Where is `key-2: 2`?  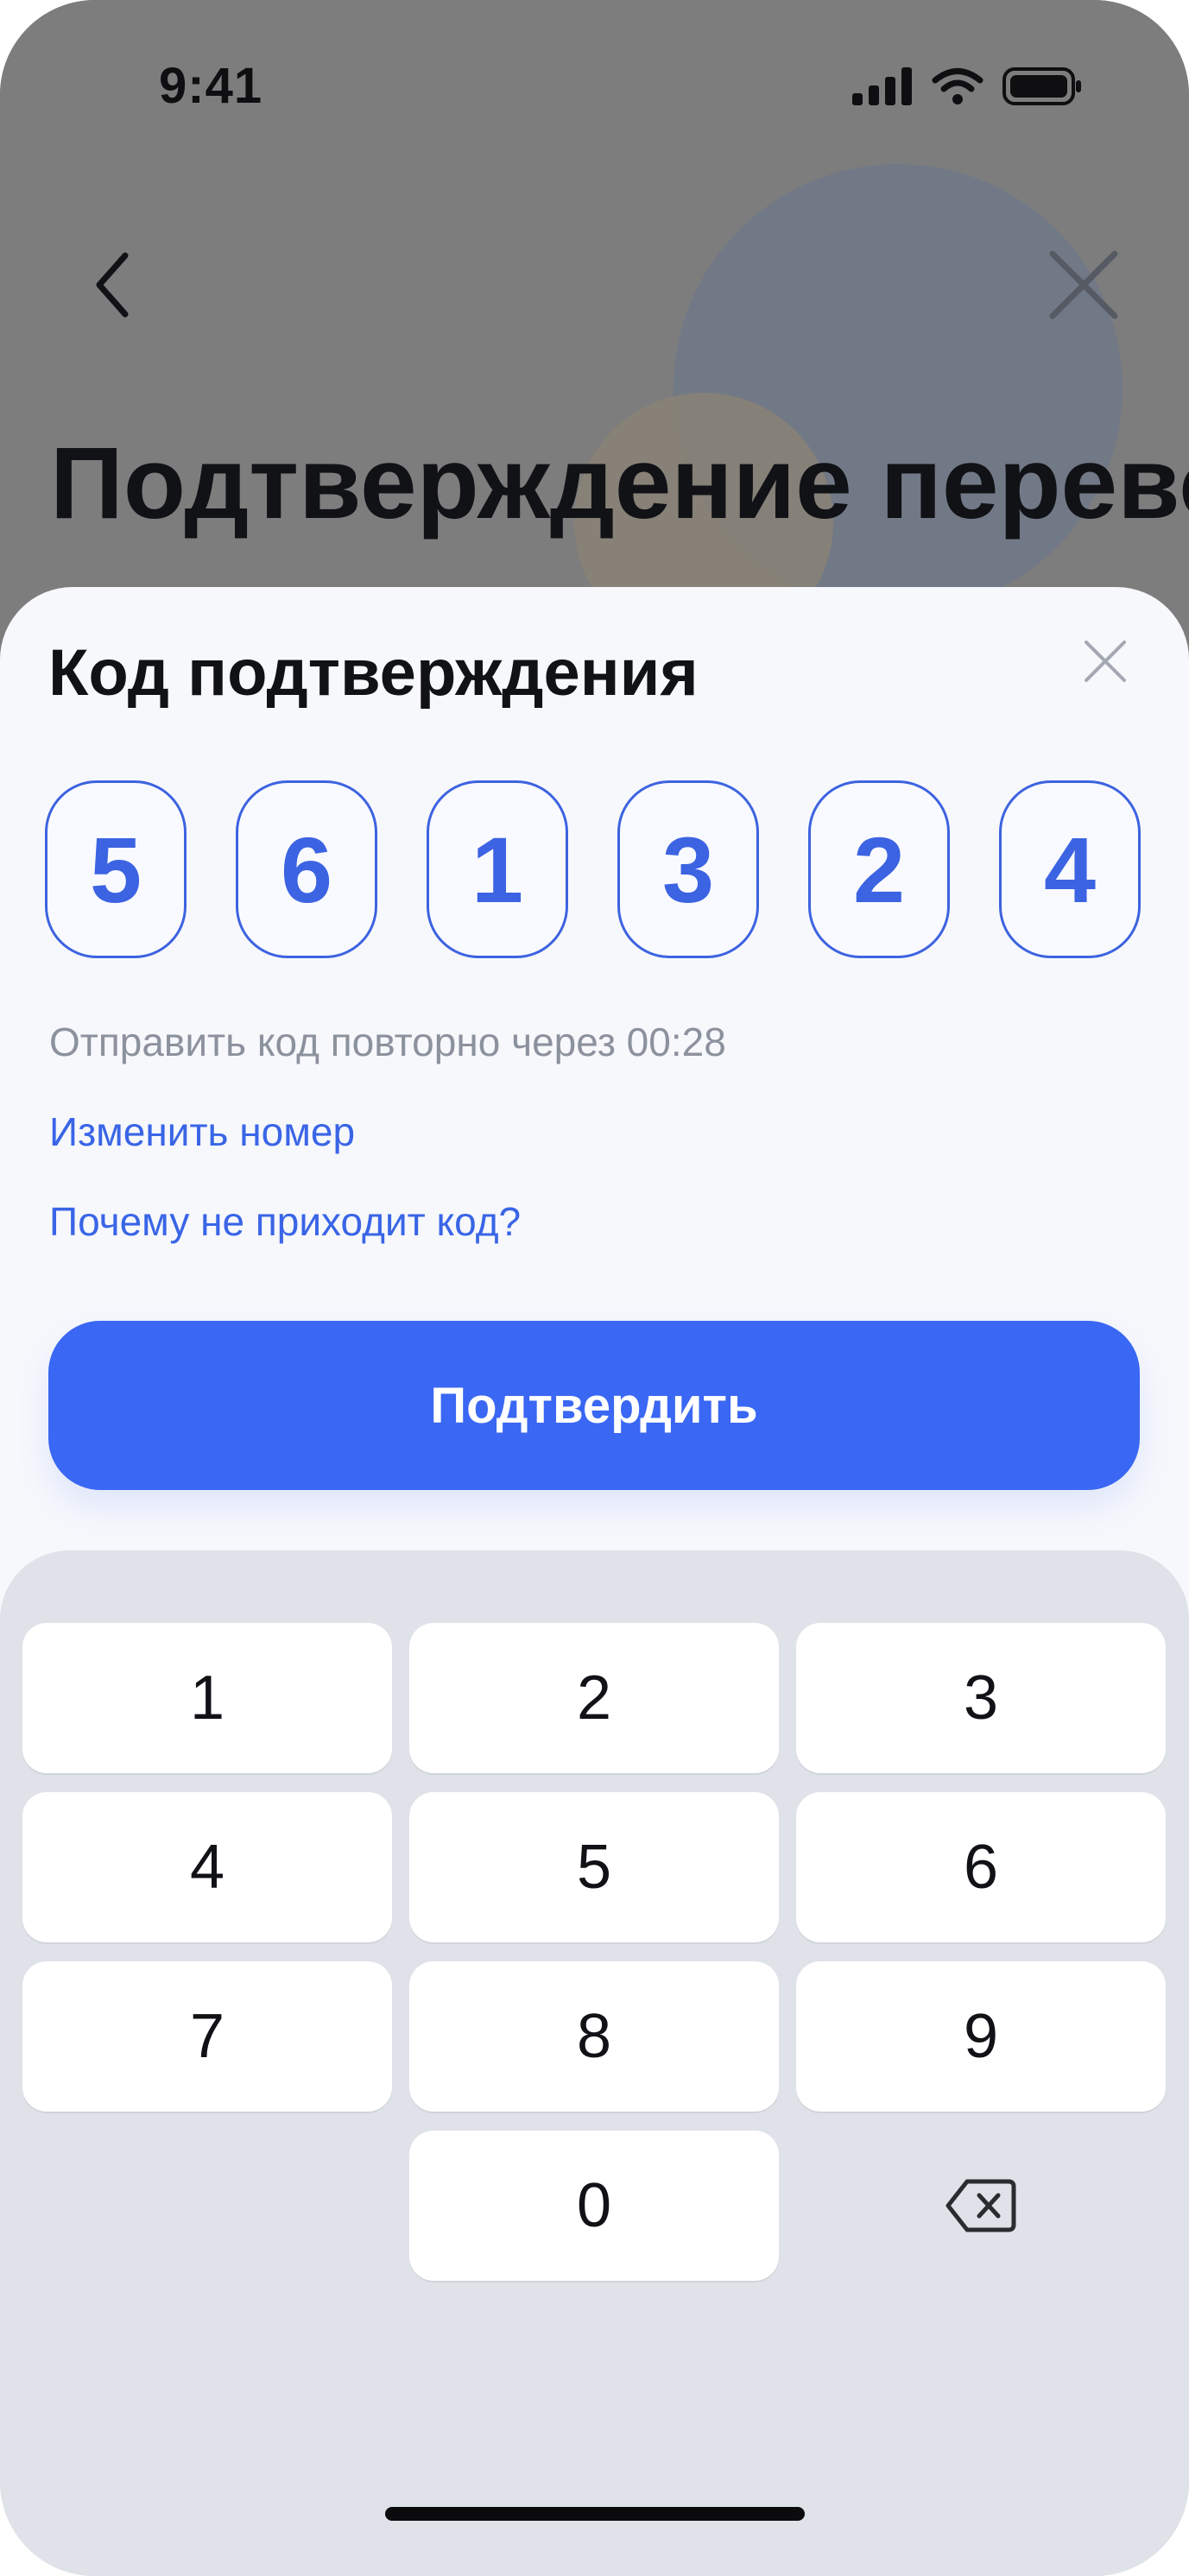
key-2: 2 is located at coordinates (594, 1698).